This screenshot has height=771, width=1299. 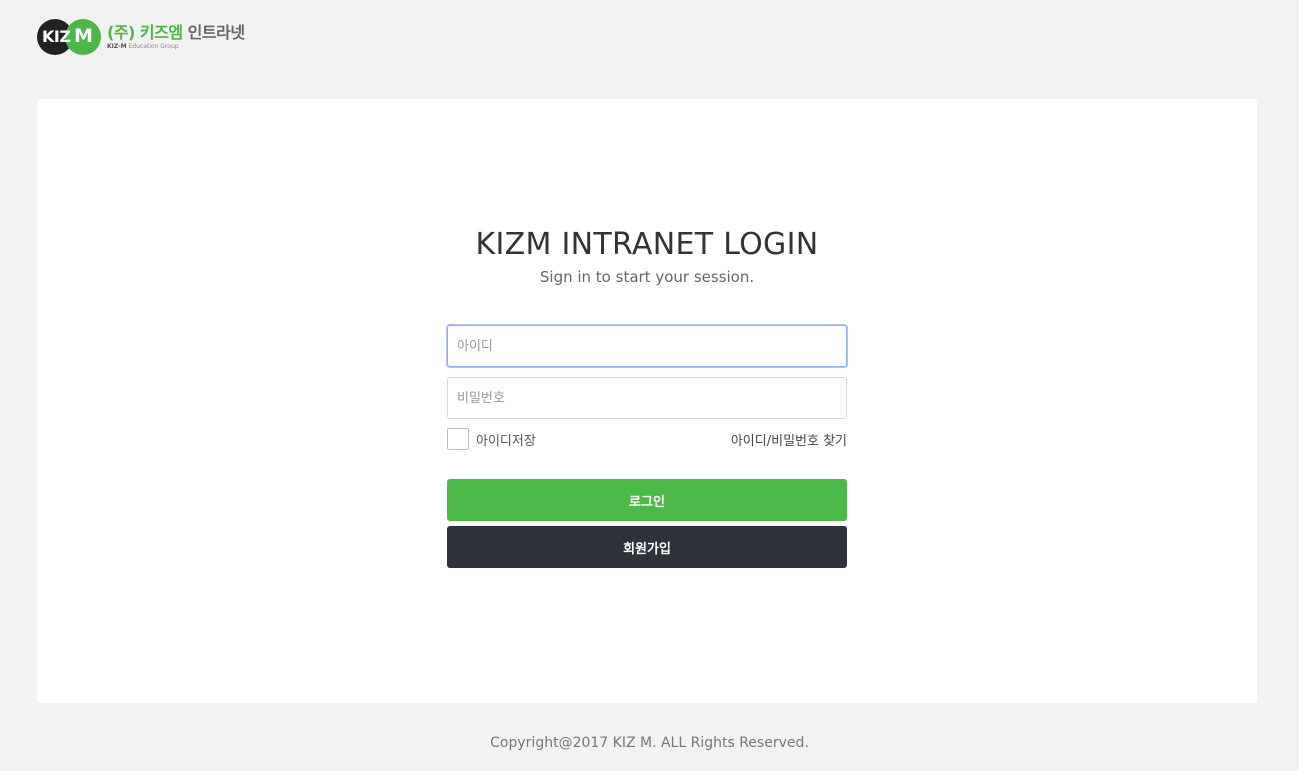 What do you see at coordinates (83, 36) in the screenshot?
I see `logo-mark-right: M` at bounding box center [83, 36].